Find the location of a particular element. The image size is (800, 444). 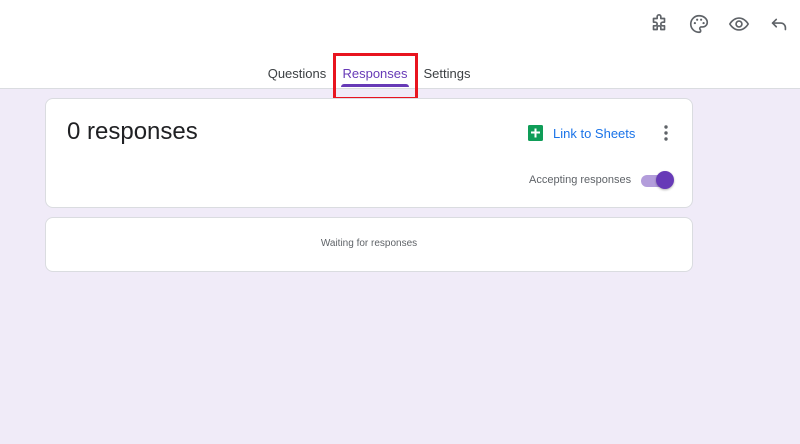

tab-responses-label: Responses is located at coordinates (375, 73).